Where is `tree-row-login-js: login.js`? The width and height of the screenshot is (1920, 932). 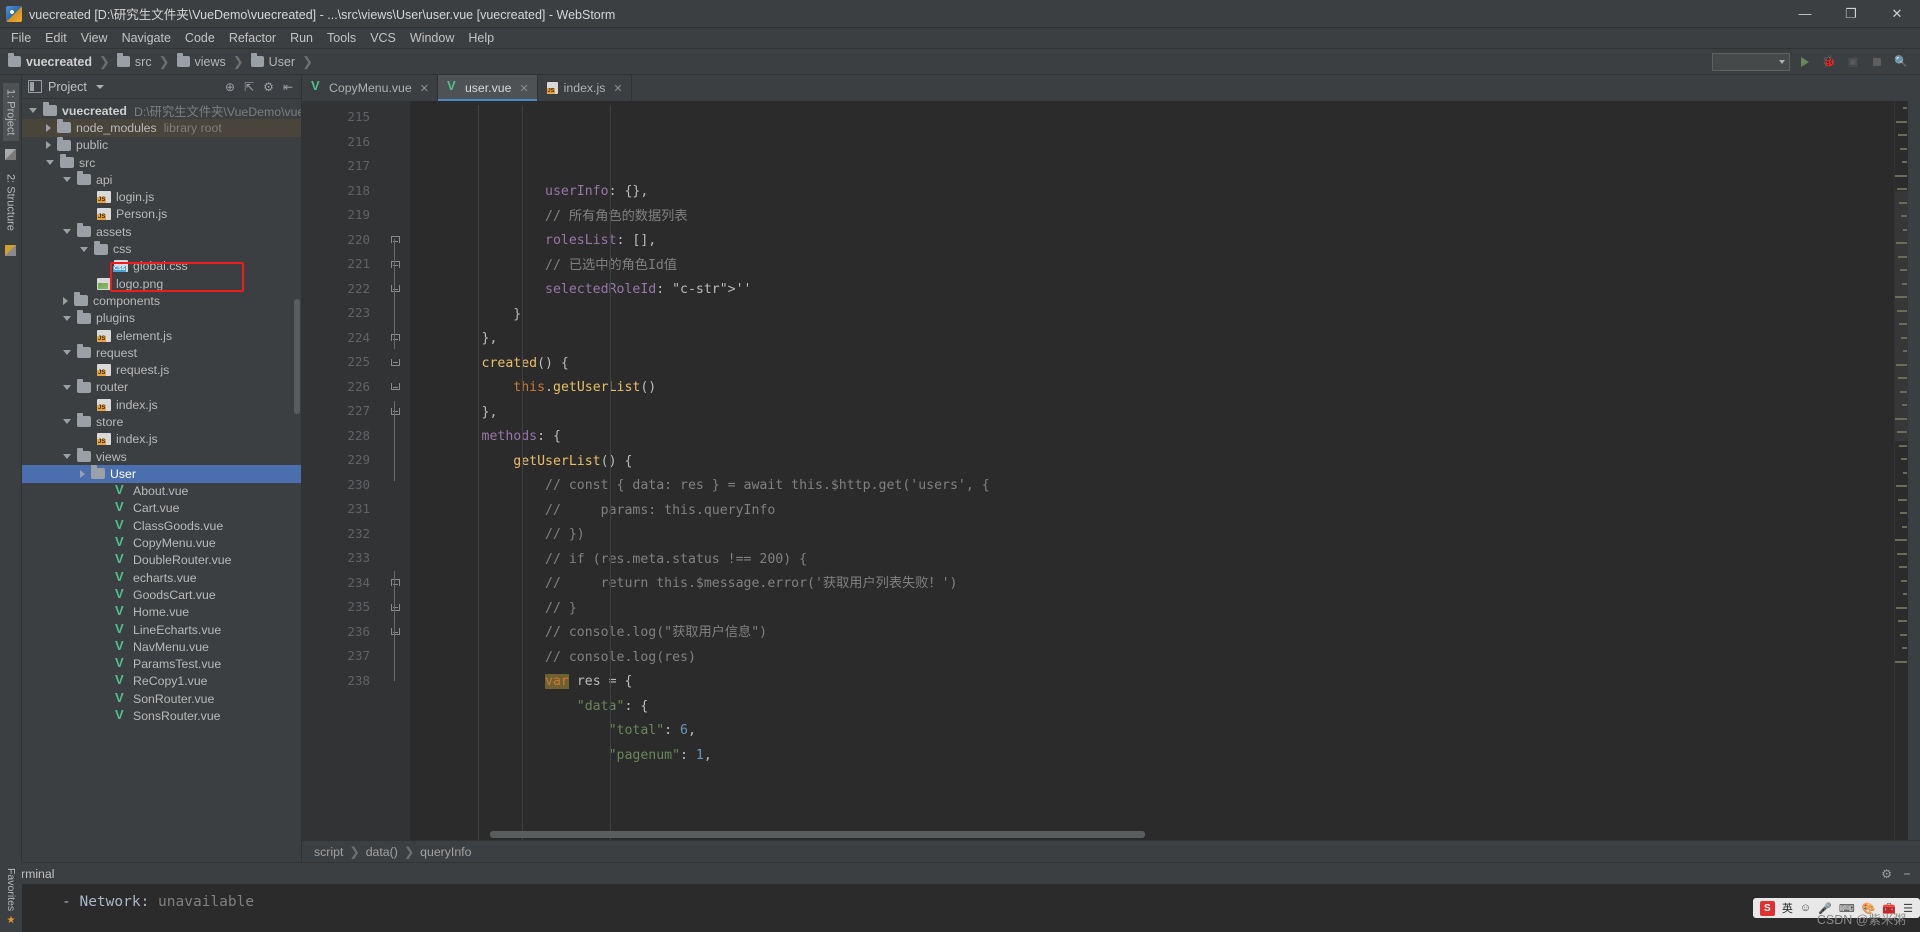 tree-row-login-js: login.js is located at coordinates (161, 196).